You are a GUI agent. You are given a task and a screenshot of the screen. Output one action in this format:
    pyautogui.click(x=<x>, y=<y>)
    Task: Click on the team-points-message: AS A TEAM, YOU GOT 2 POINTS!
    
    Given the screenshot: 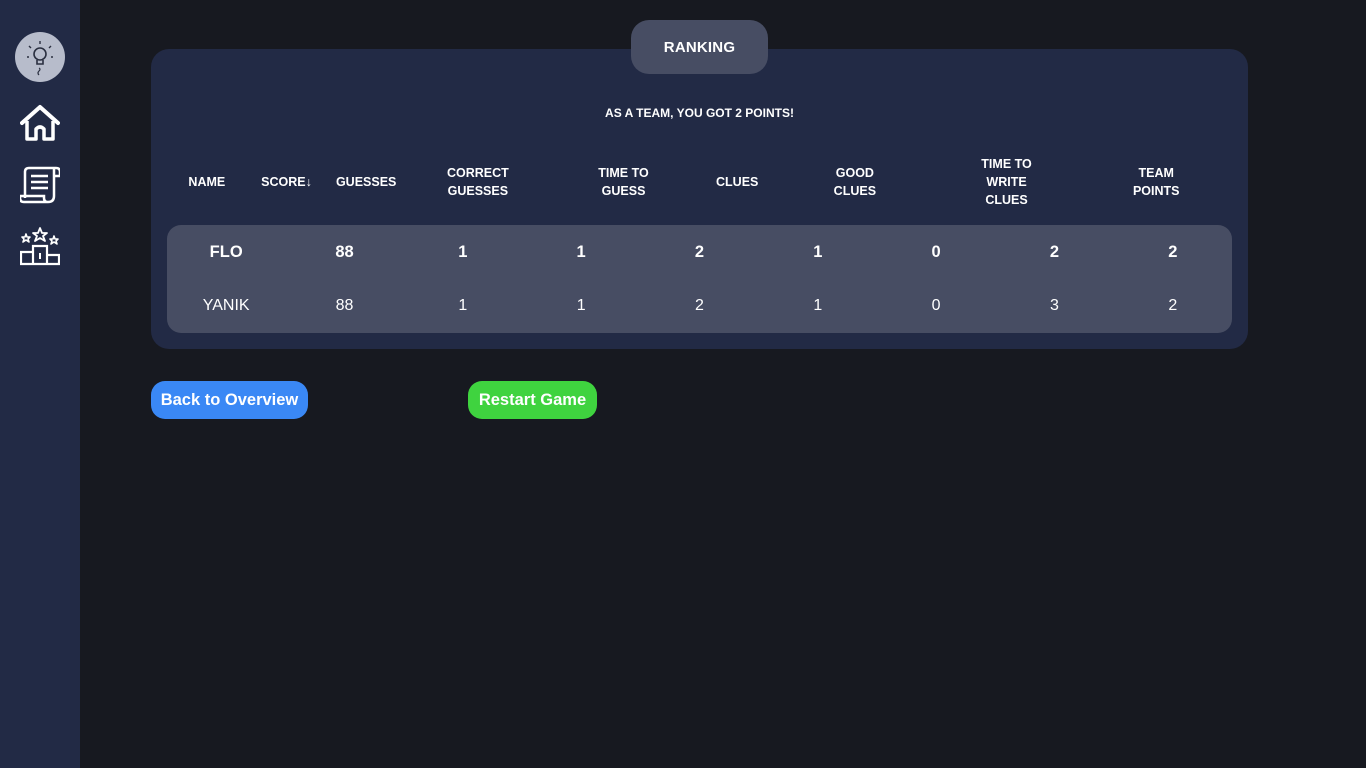 What is the action you would take?
    pyautogui.click(x=699, y=113)
    